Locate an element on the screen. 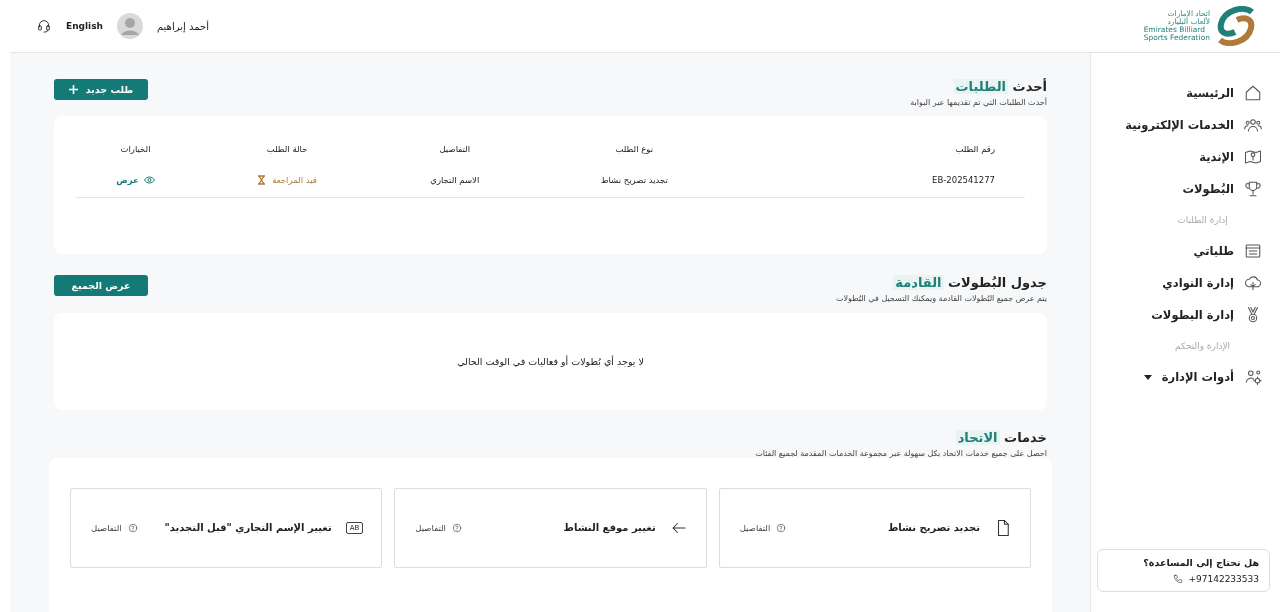 The height and width of the screenshot is (612, 1280). service-title: تغيير موقع النشاط is located at coordinates (609, 528).